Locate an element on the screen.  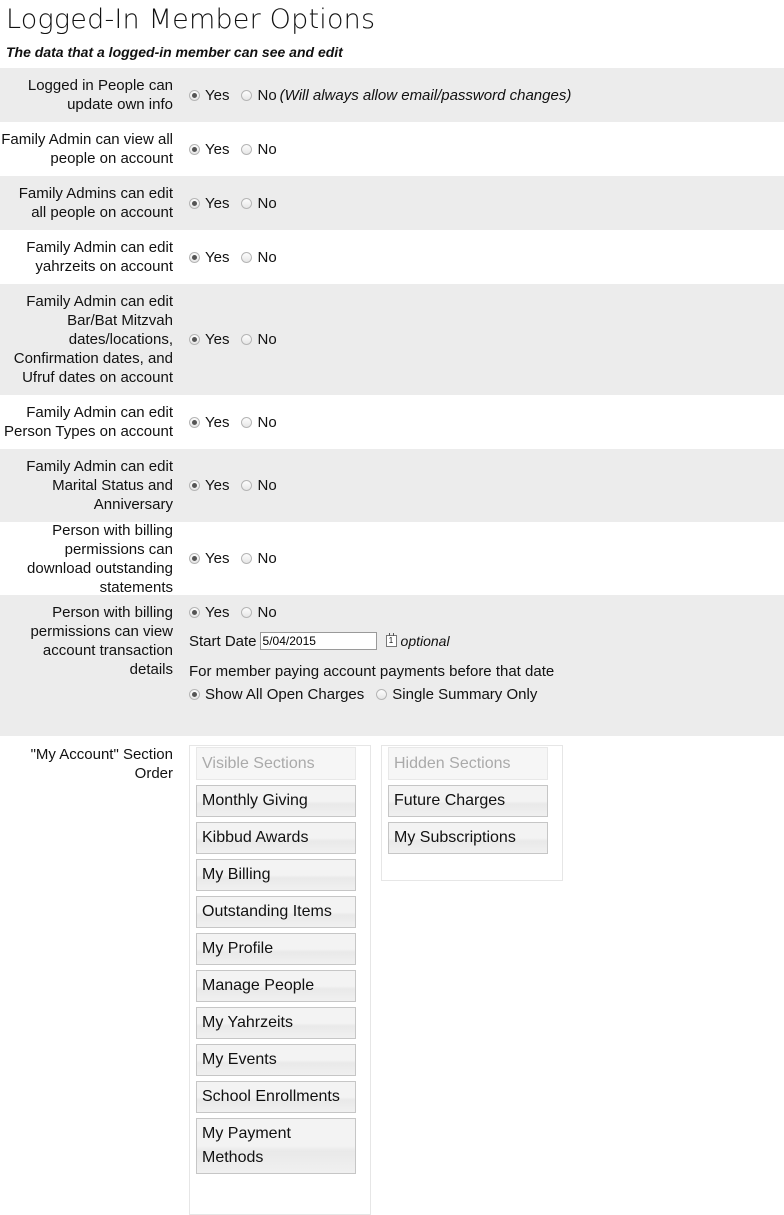
section-item: Future Charges is located at coordinates (468, 801).